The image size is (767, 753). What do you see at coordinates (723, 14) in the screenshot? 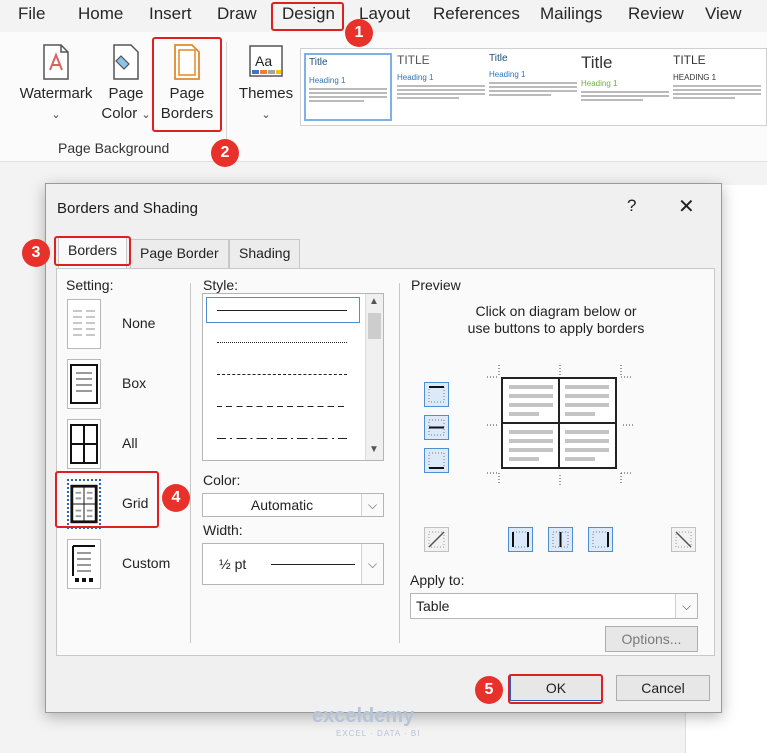
I see `menu-view: View` at bounding box center [723, 14].